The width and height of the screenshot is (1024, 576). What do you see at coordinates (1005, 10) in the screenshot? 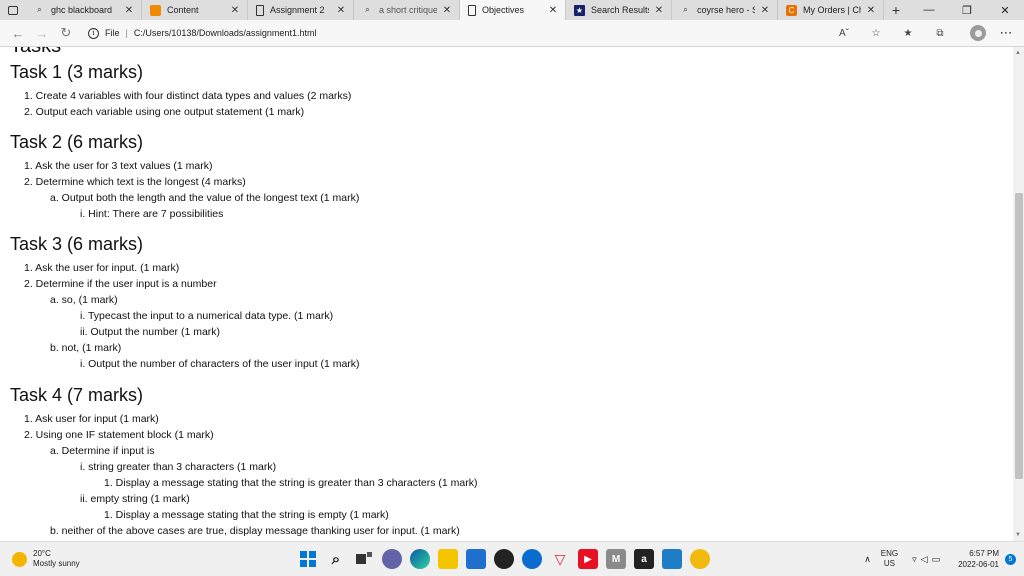
I see `close-window-button: ✕` at bounding box center [1005, 10].